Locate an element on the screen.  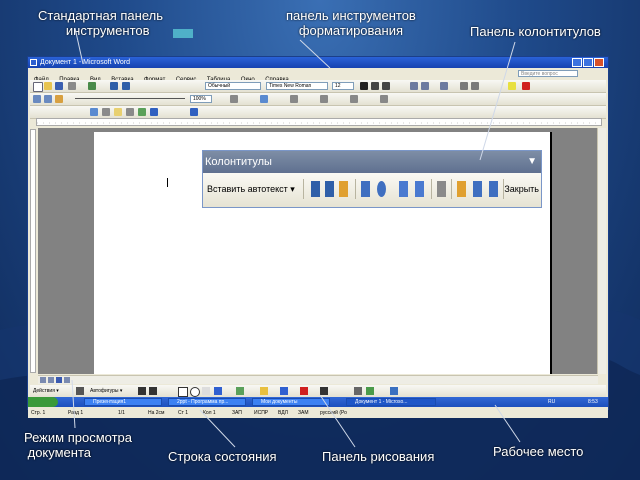
style-combo: Обычный is located at coordinates (233, 86).